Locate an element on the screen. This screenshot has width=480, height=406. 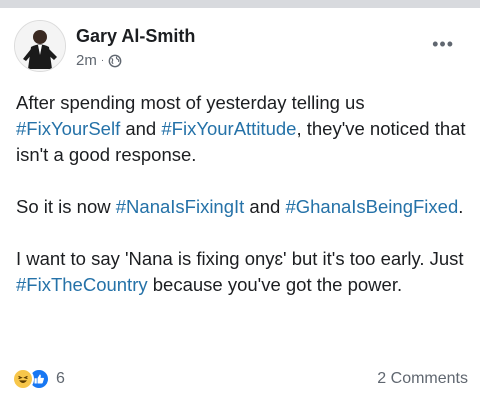
post-meta: 2m · is located at coordinates (99, 60).